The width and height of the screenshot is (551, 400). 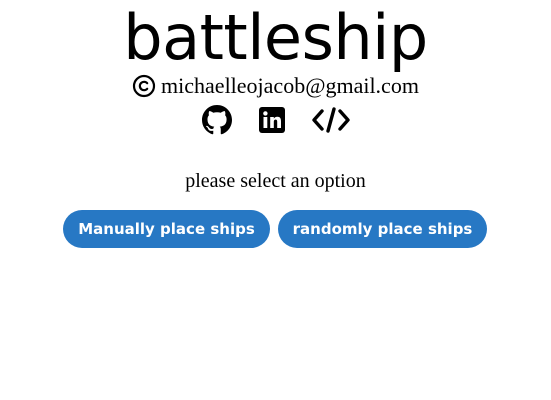 I want to click on random-place-ships-button: randomly place ships, so click(x=382, y=229).